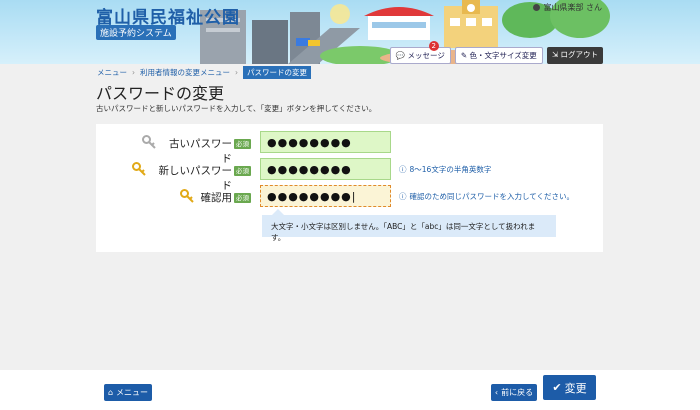 The image size is (700, 410). I want to click on person-icon, so click(537, 7).